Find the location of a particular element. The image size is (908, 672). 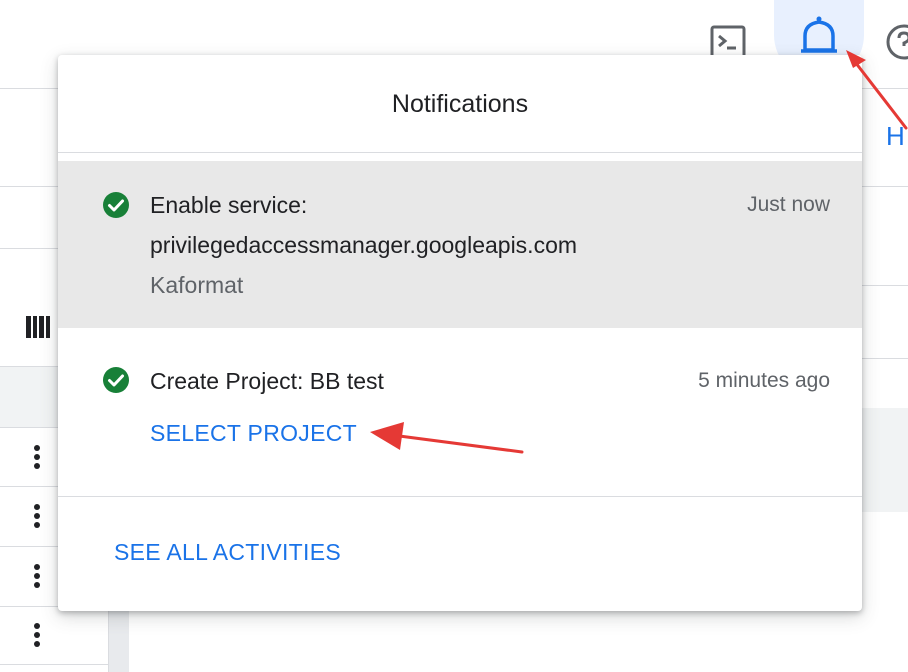

bg-selected-row is located at coordinates (884, 460).